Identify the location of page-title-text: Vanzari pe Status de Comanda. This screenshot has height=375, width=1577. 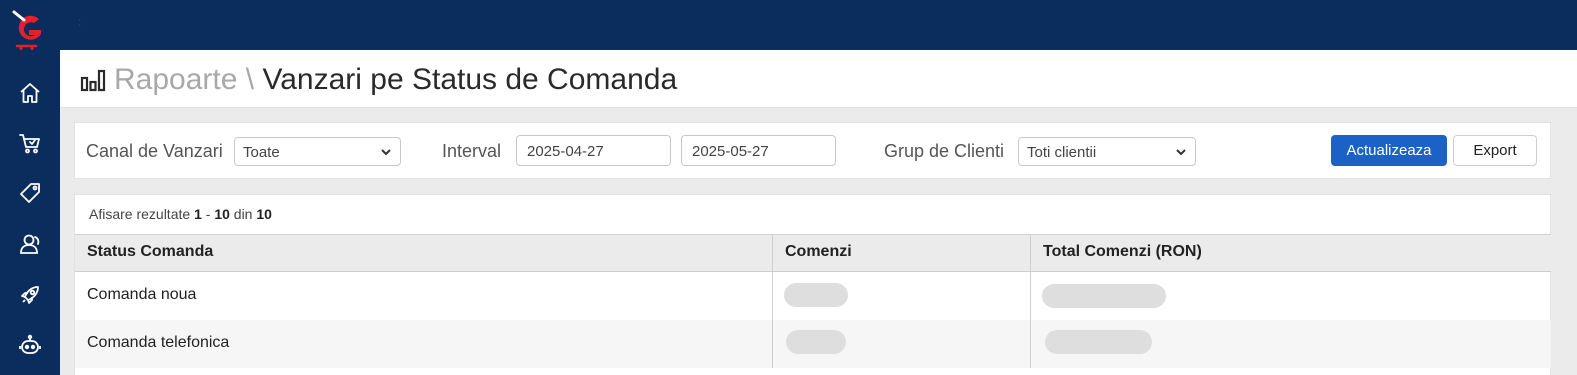
(470, 79).